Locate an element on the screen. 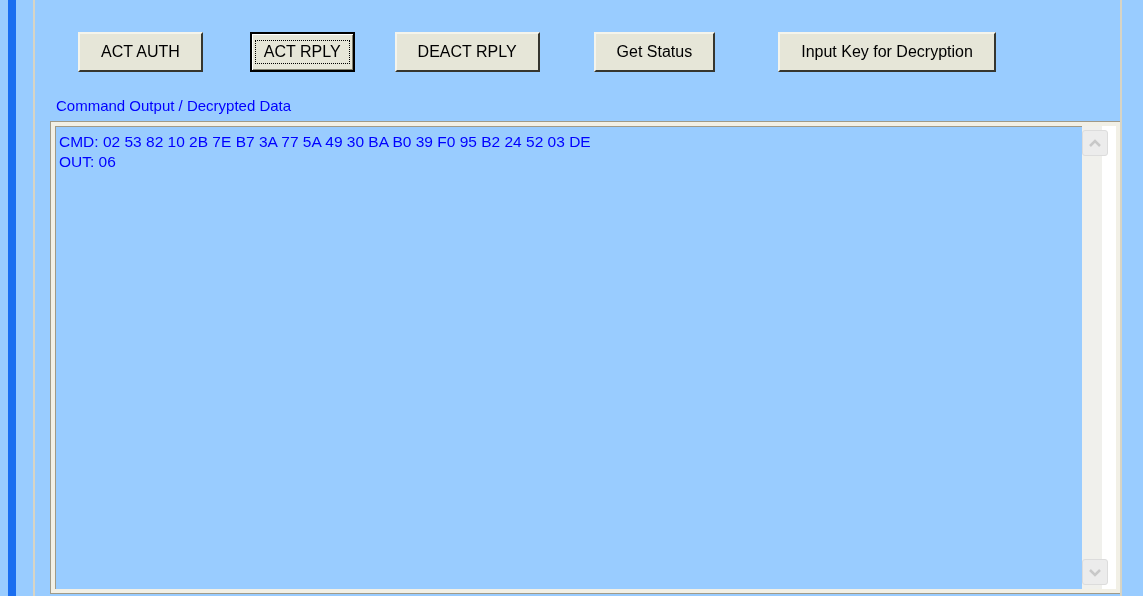  command-button: Input Key for Decryption is located at coordinates (887, 52).